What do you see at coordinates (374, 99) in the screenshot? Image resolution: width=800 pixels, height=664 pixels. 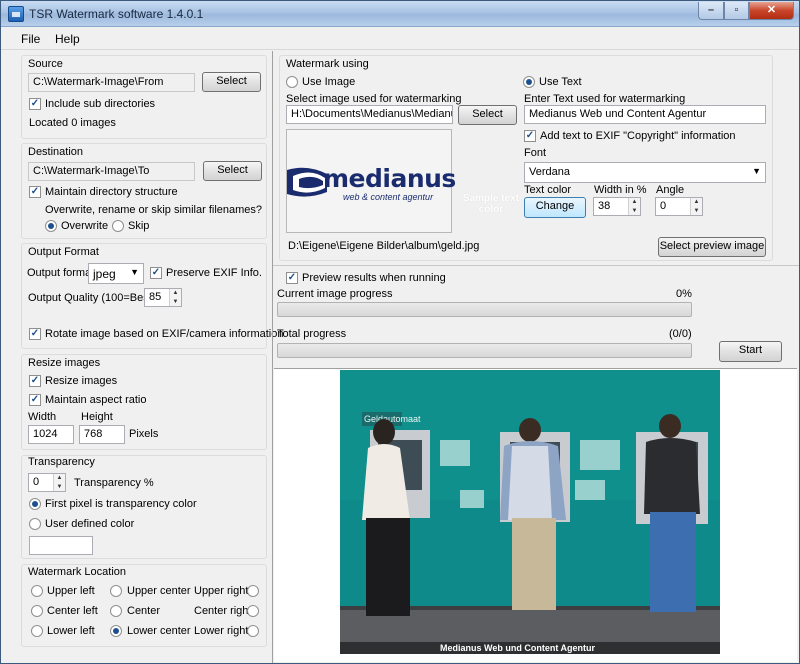 I see `image-prompt: Select image used for watermarking` at bounding box center [374, 99].